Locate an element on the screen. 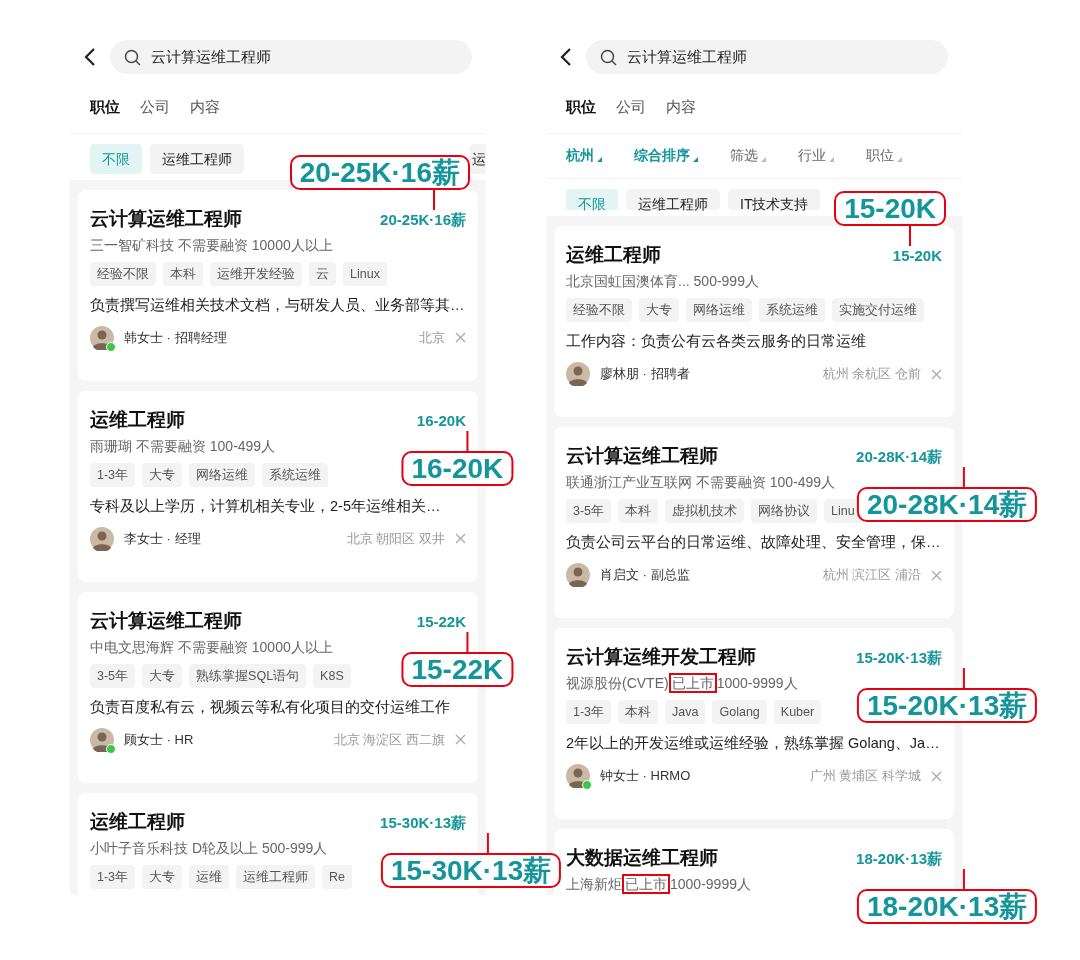 The image size is (1080, 960). salary: 15-22K is located at coordinates (441, 621).